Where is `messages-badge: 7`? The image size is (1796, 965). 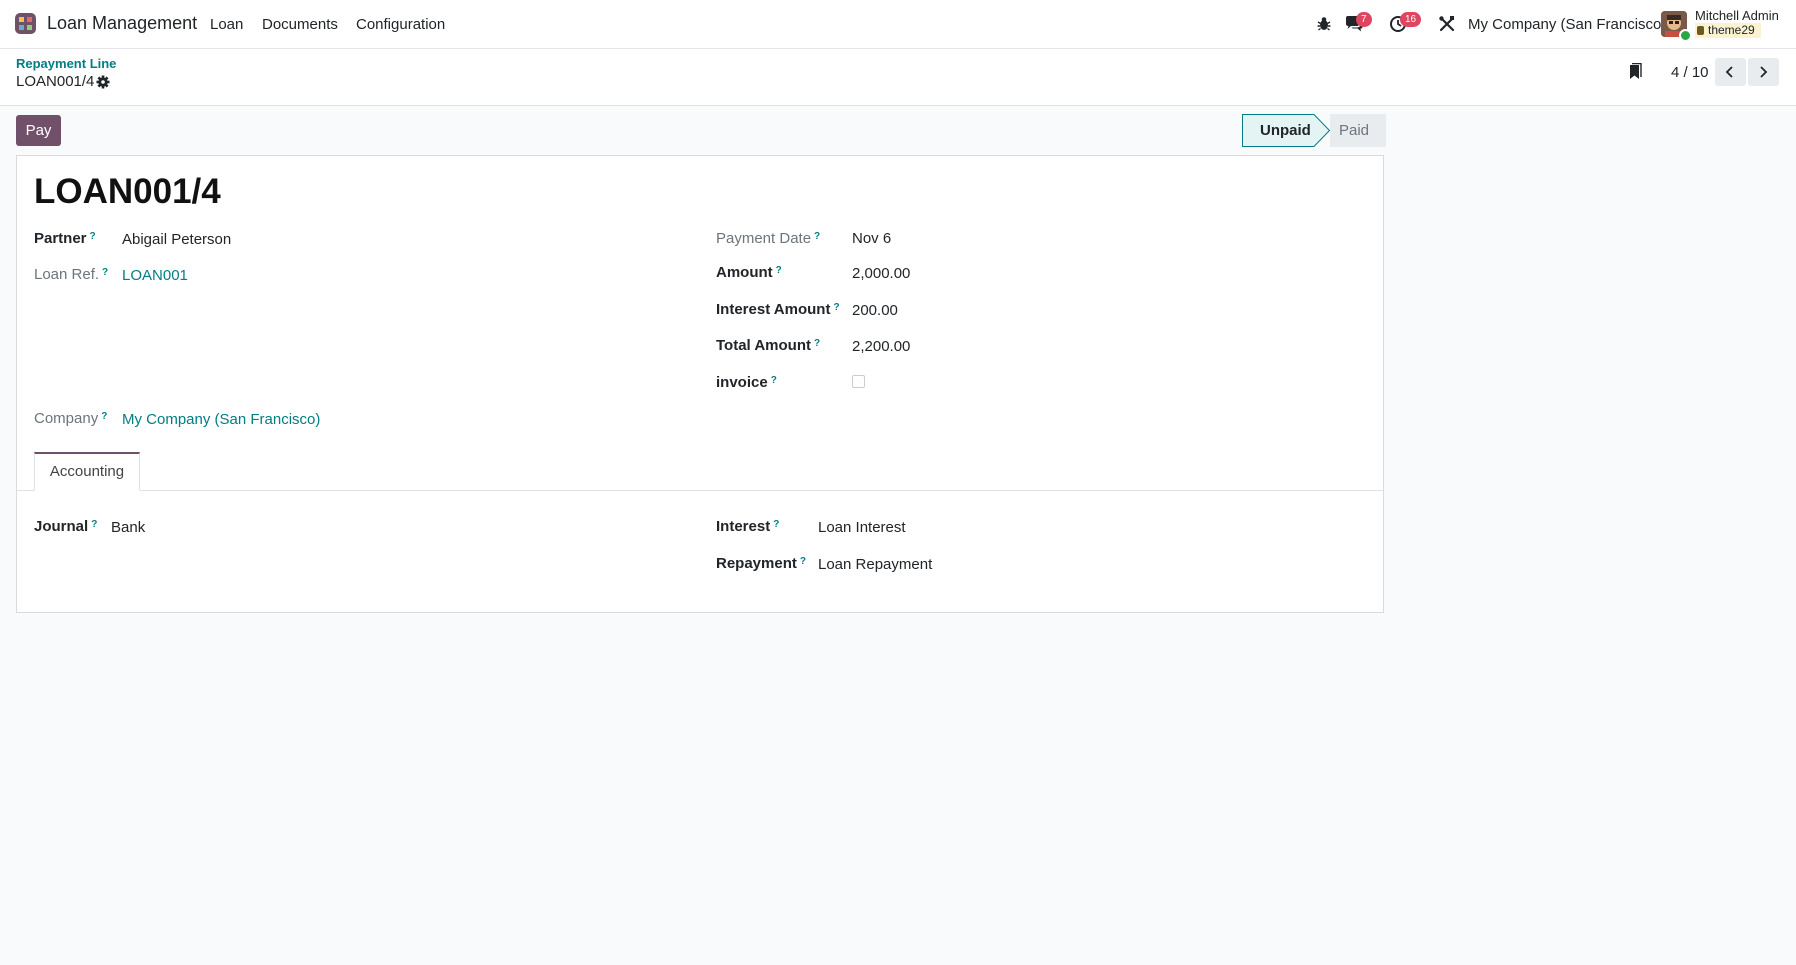 messages-badge: 7 is located at coordinates (1364, 19).